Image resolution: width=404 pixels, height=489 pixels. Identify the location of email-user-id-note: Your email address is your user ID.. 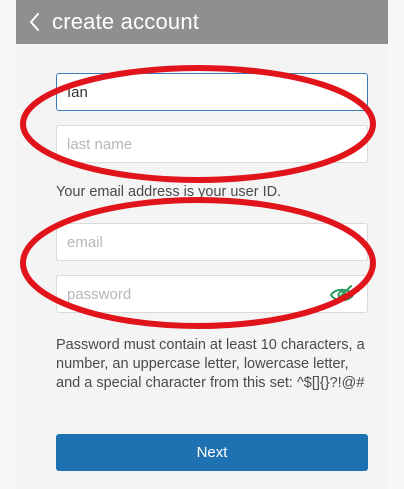
(169, 192).